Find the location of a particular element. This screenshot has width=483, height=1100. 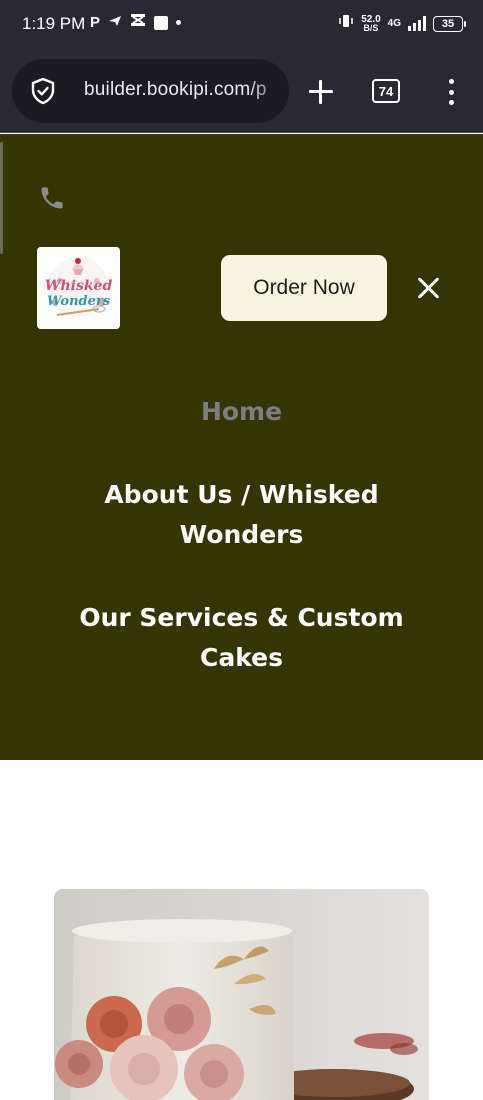

status-time: 1:19 PM is located at coordinates (54, 23).